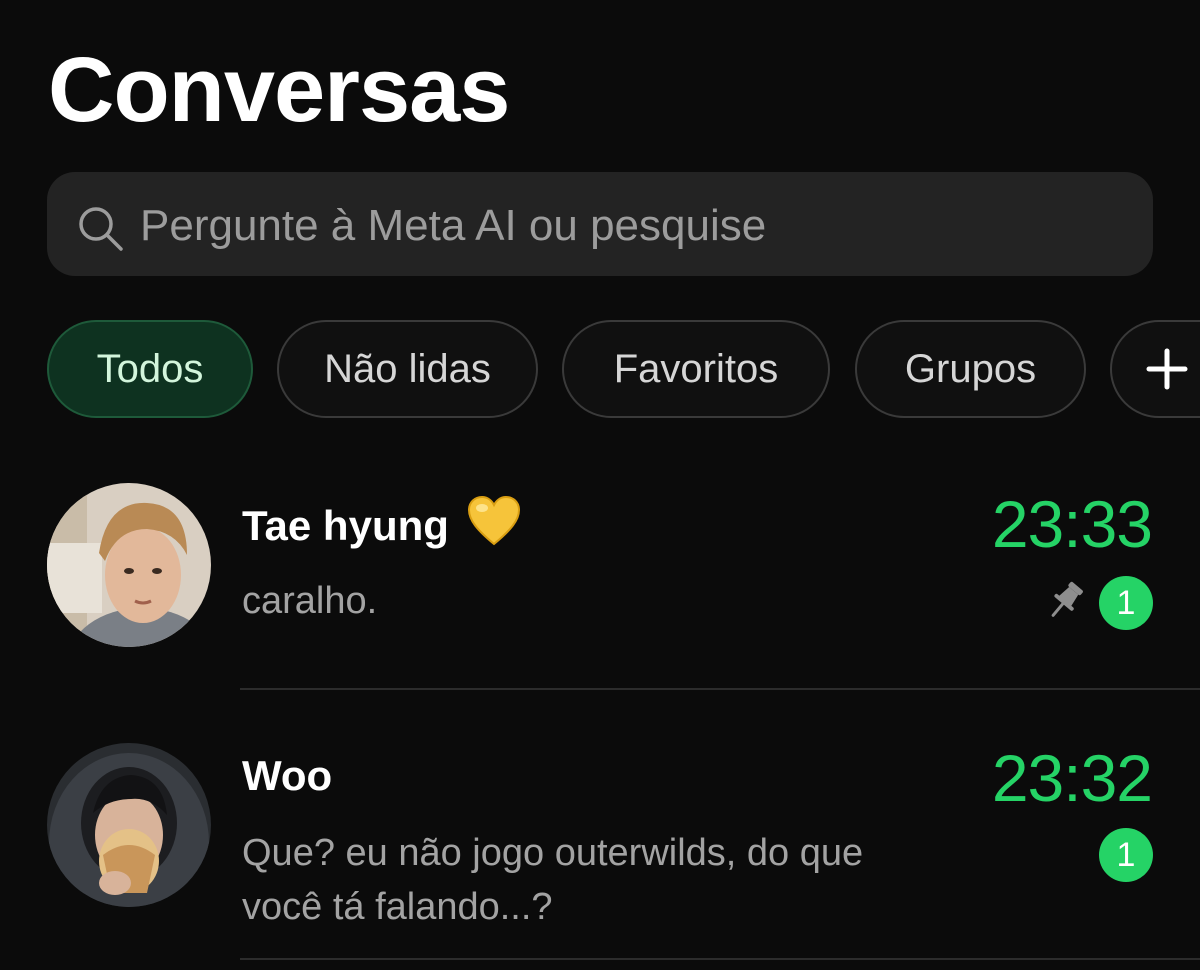 This screenshot has width=1200, height=970. I want to click on search-icon, so click(101, 229).